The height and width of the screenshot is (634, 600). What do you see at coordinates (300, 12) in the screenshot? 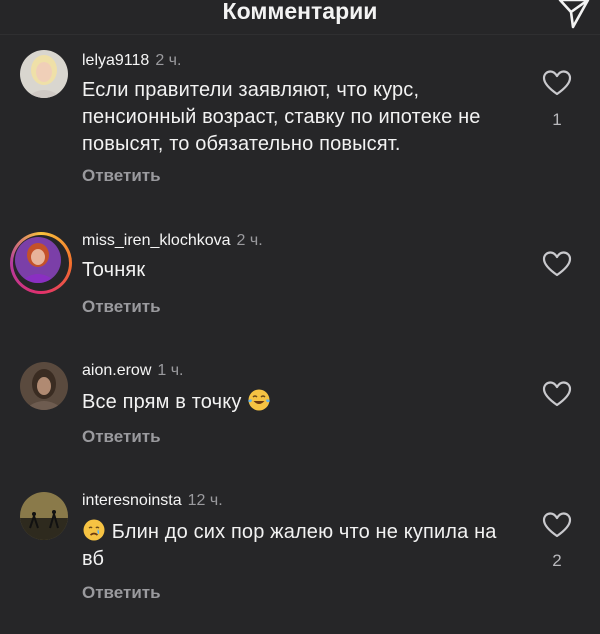
I see `page-title: Комментарии` at bounding box center [300, 12].